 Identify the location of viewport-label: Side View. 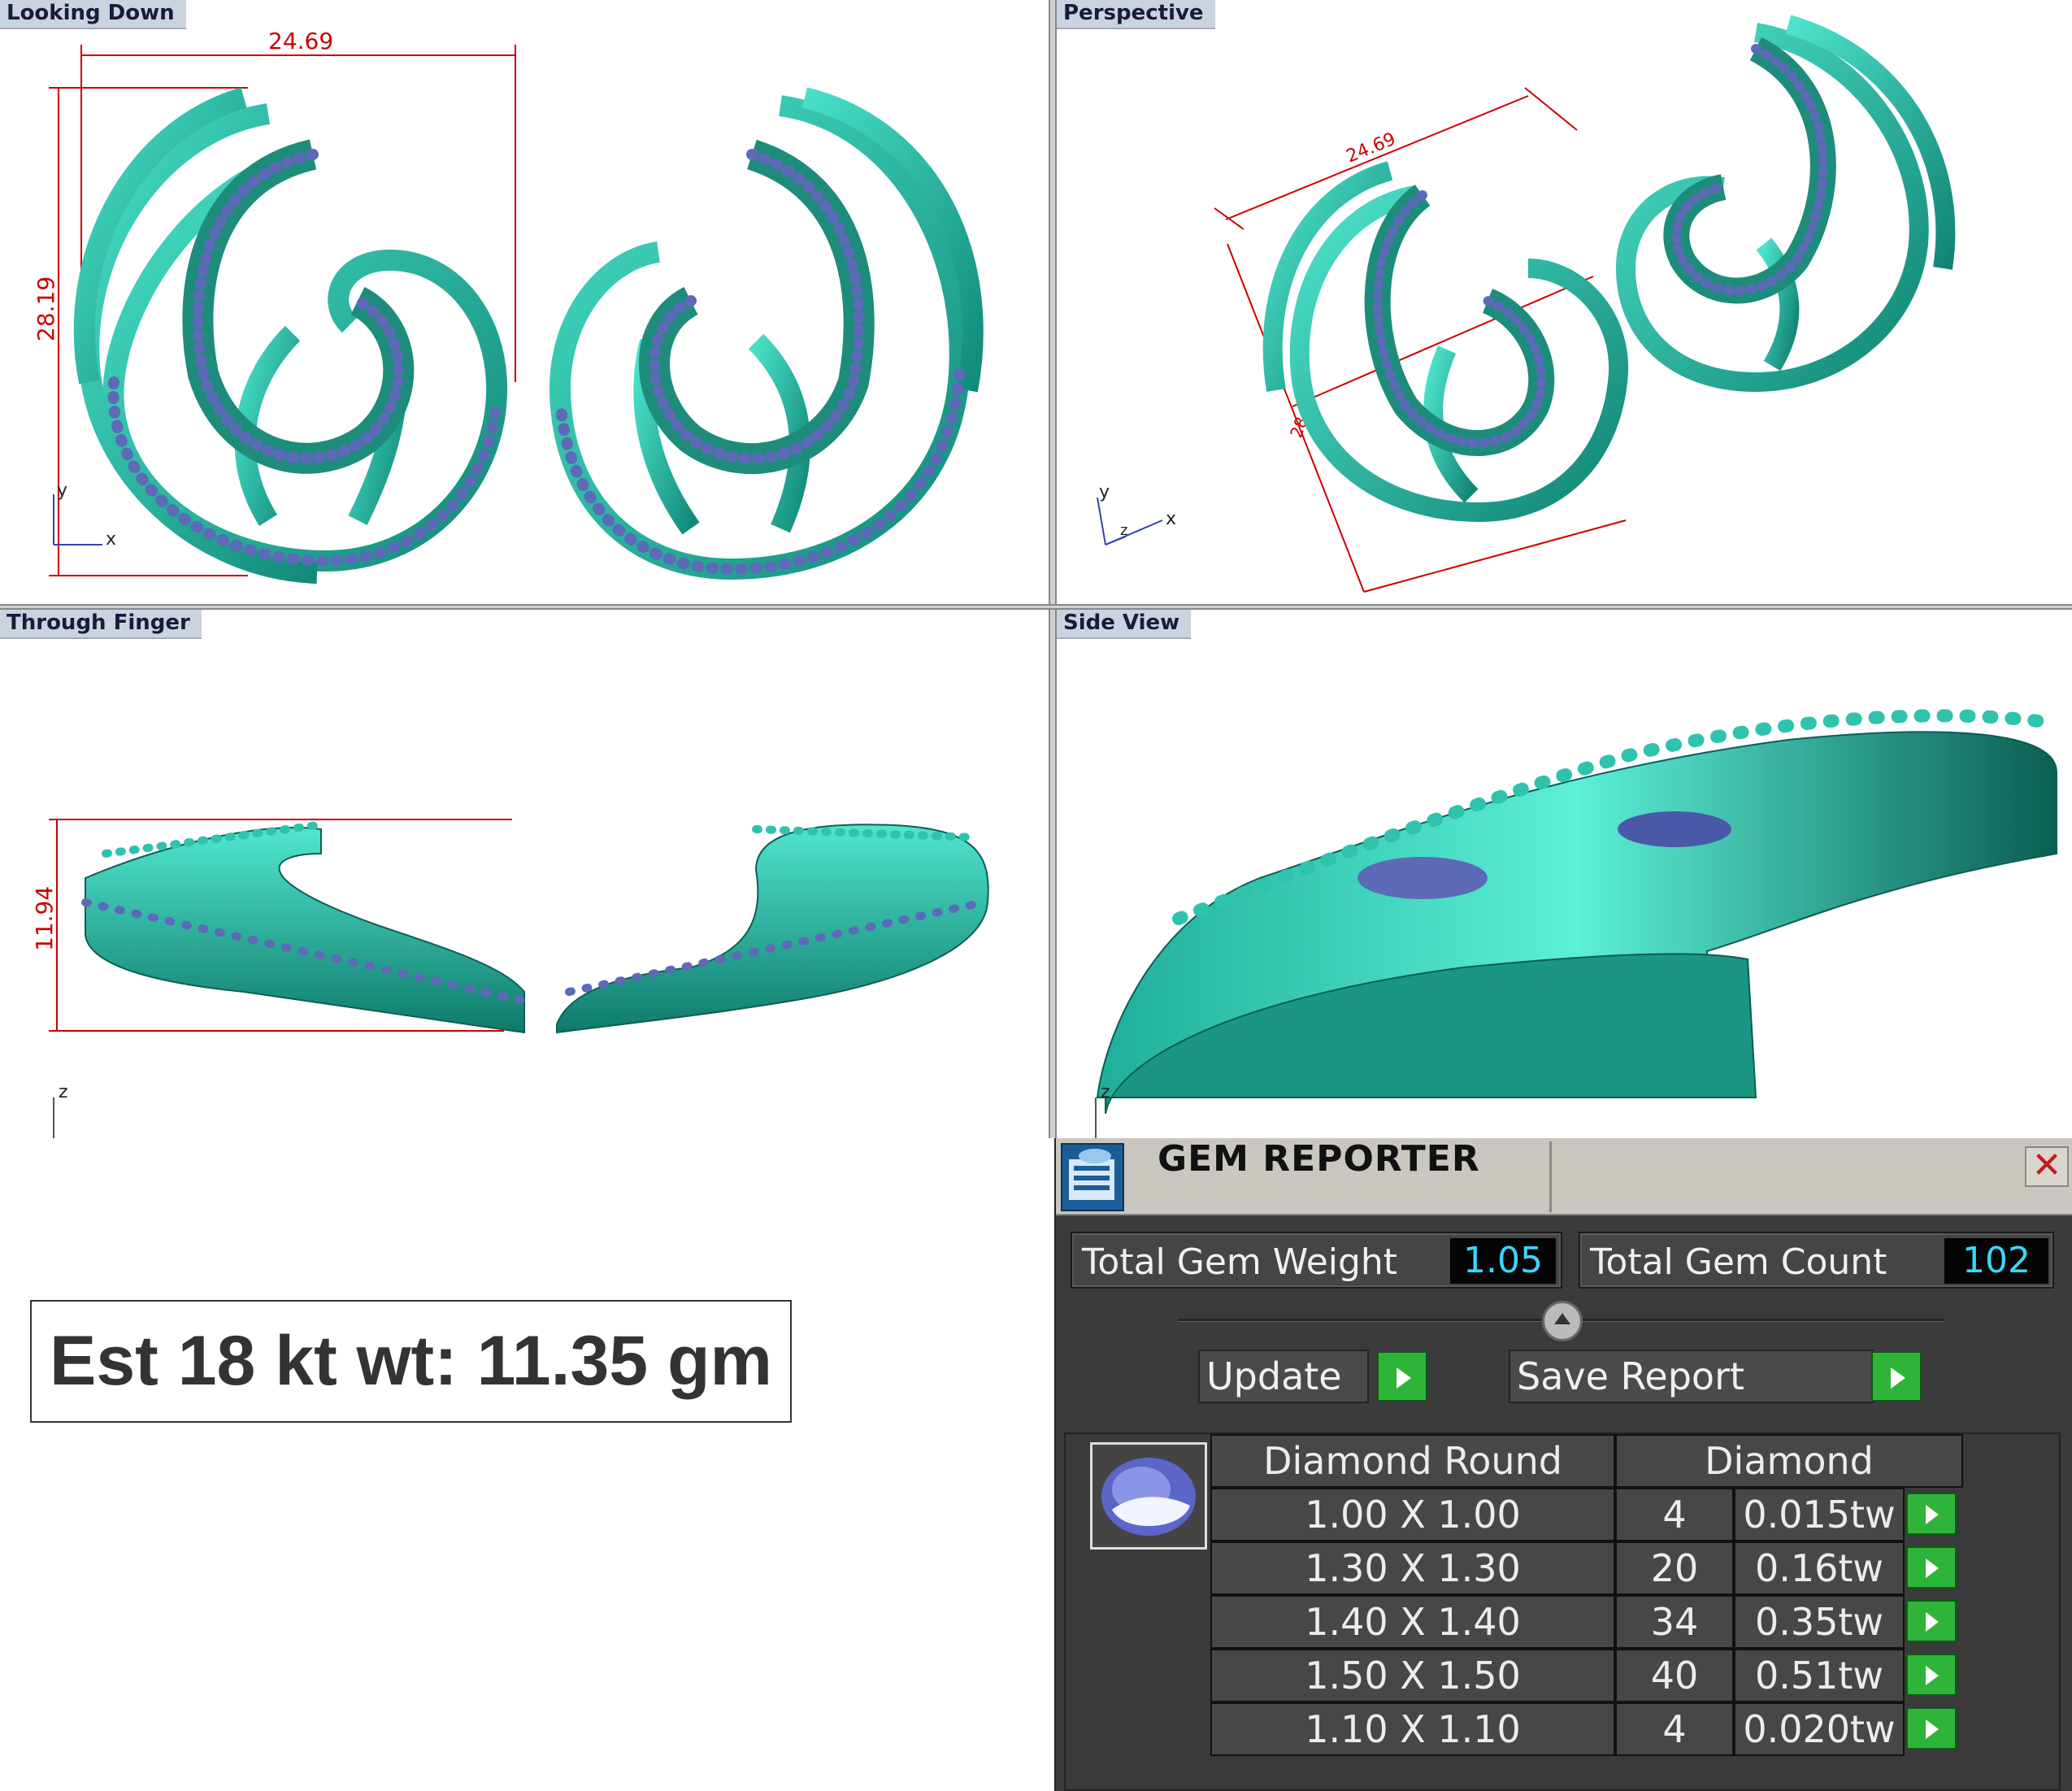
(1124, 624).